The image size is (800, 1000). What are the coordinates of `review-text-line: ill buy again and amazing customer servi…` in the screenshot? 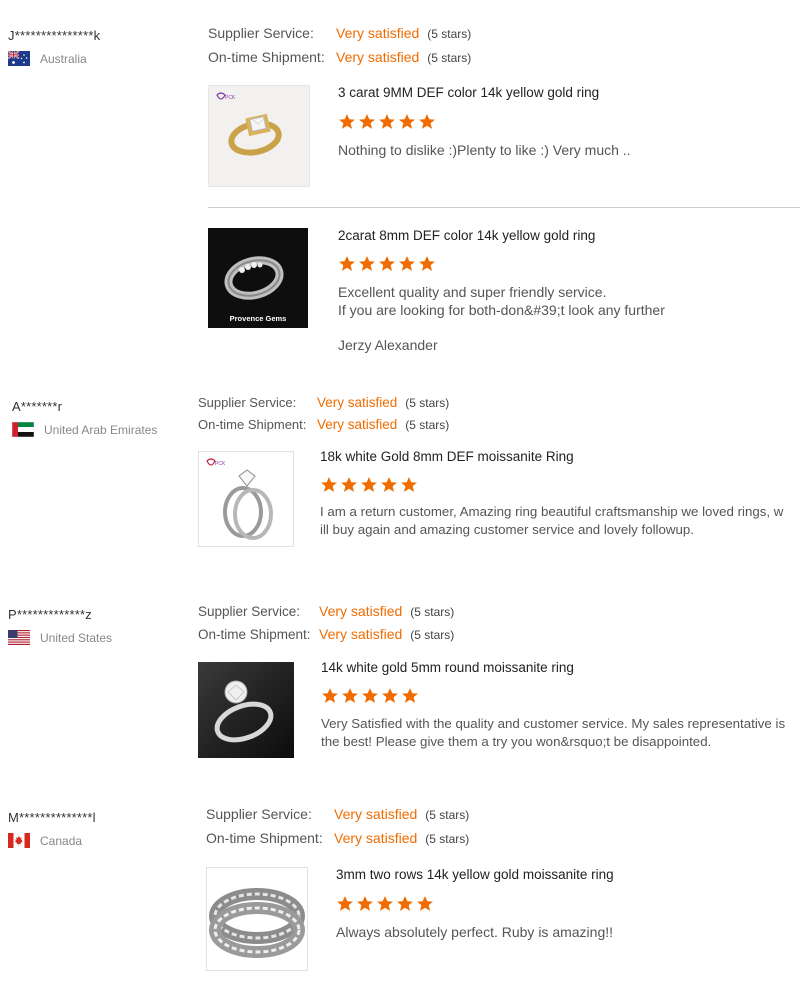 It's located at (507, 529).